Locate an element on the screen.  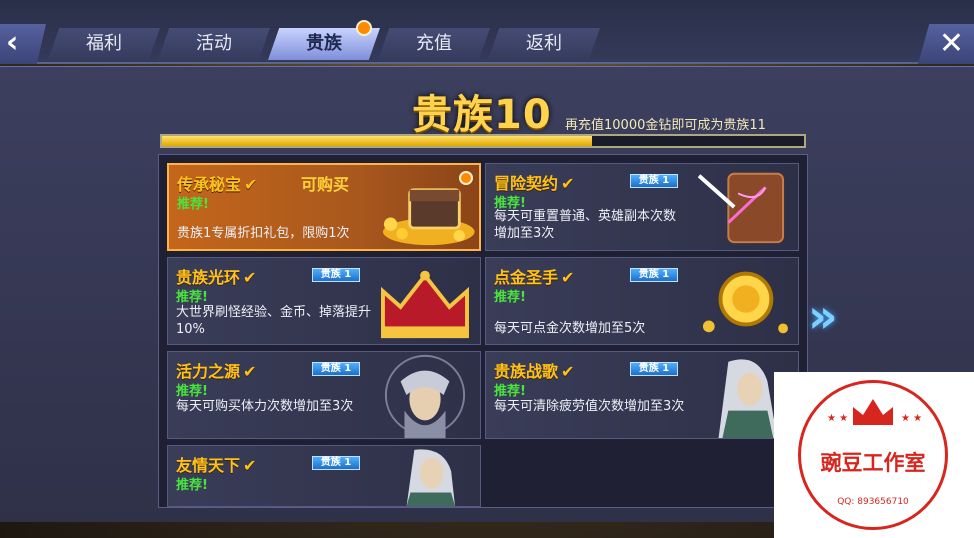
privilege-card-adventure-contract: 冒险契约 ✔ 贵族 1 推荐! 每天可重置普通、英雄副本次数增加至3次 is located at coordinates (642, 207).